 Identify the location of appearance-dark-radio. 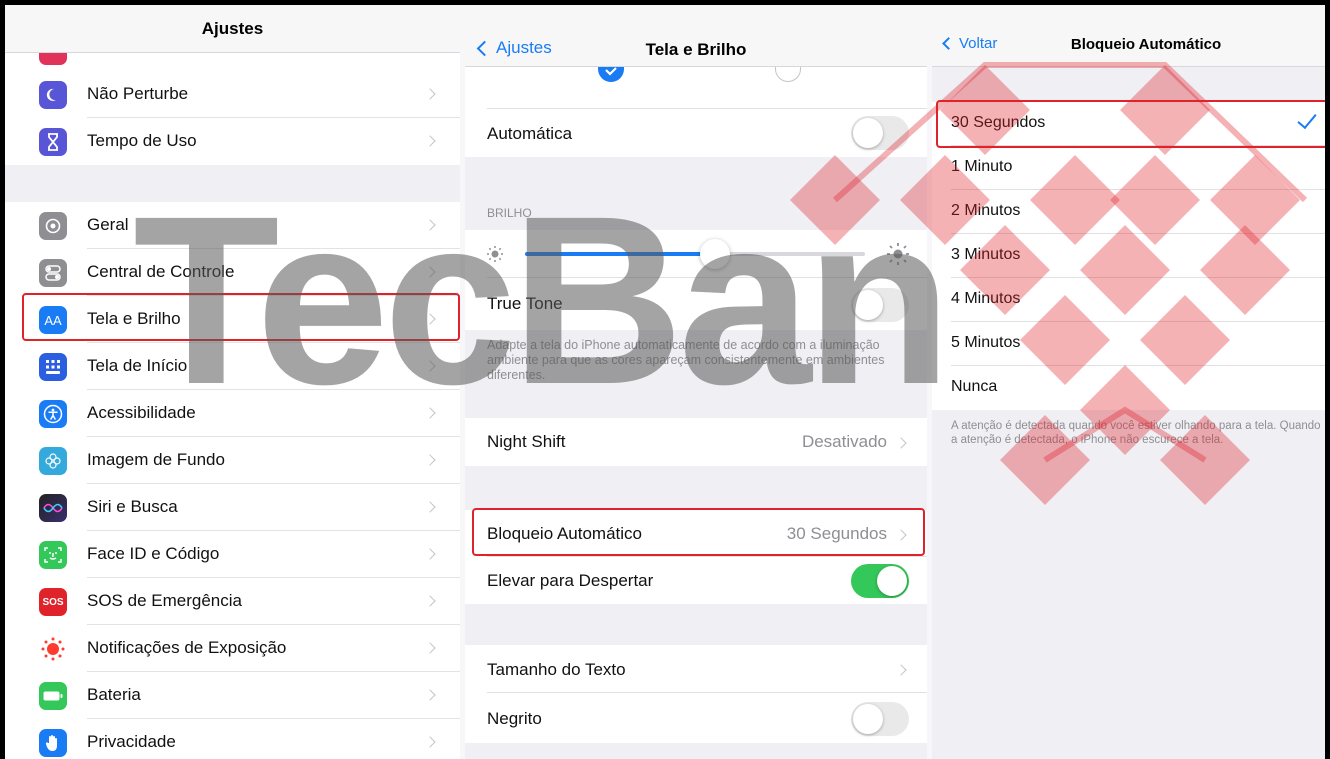
(788, 74).